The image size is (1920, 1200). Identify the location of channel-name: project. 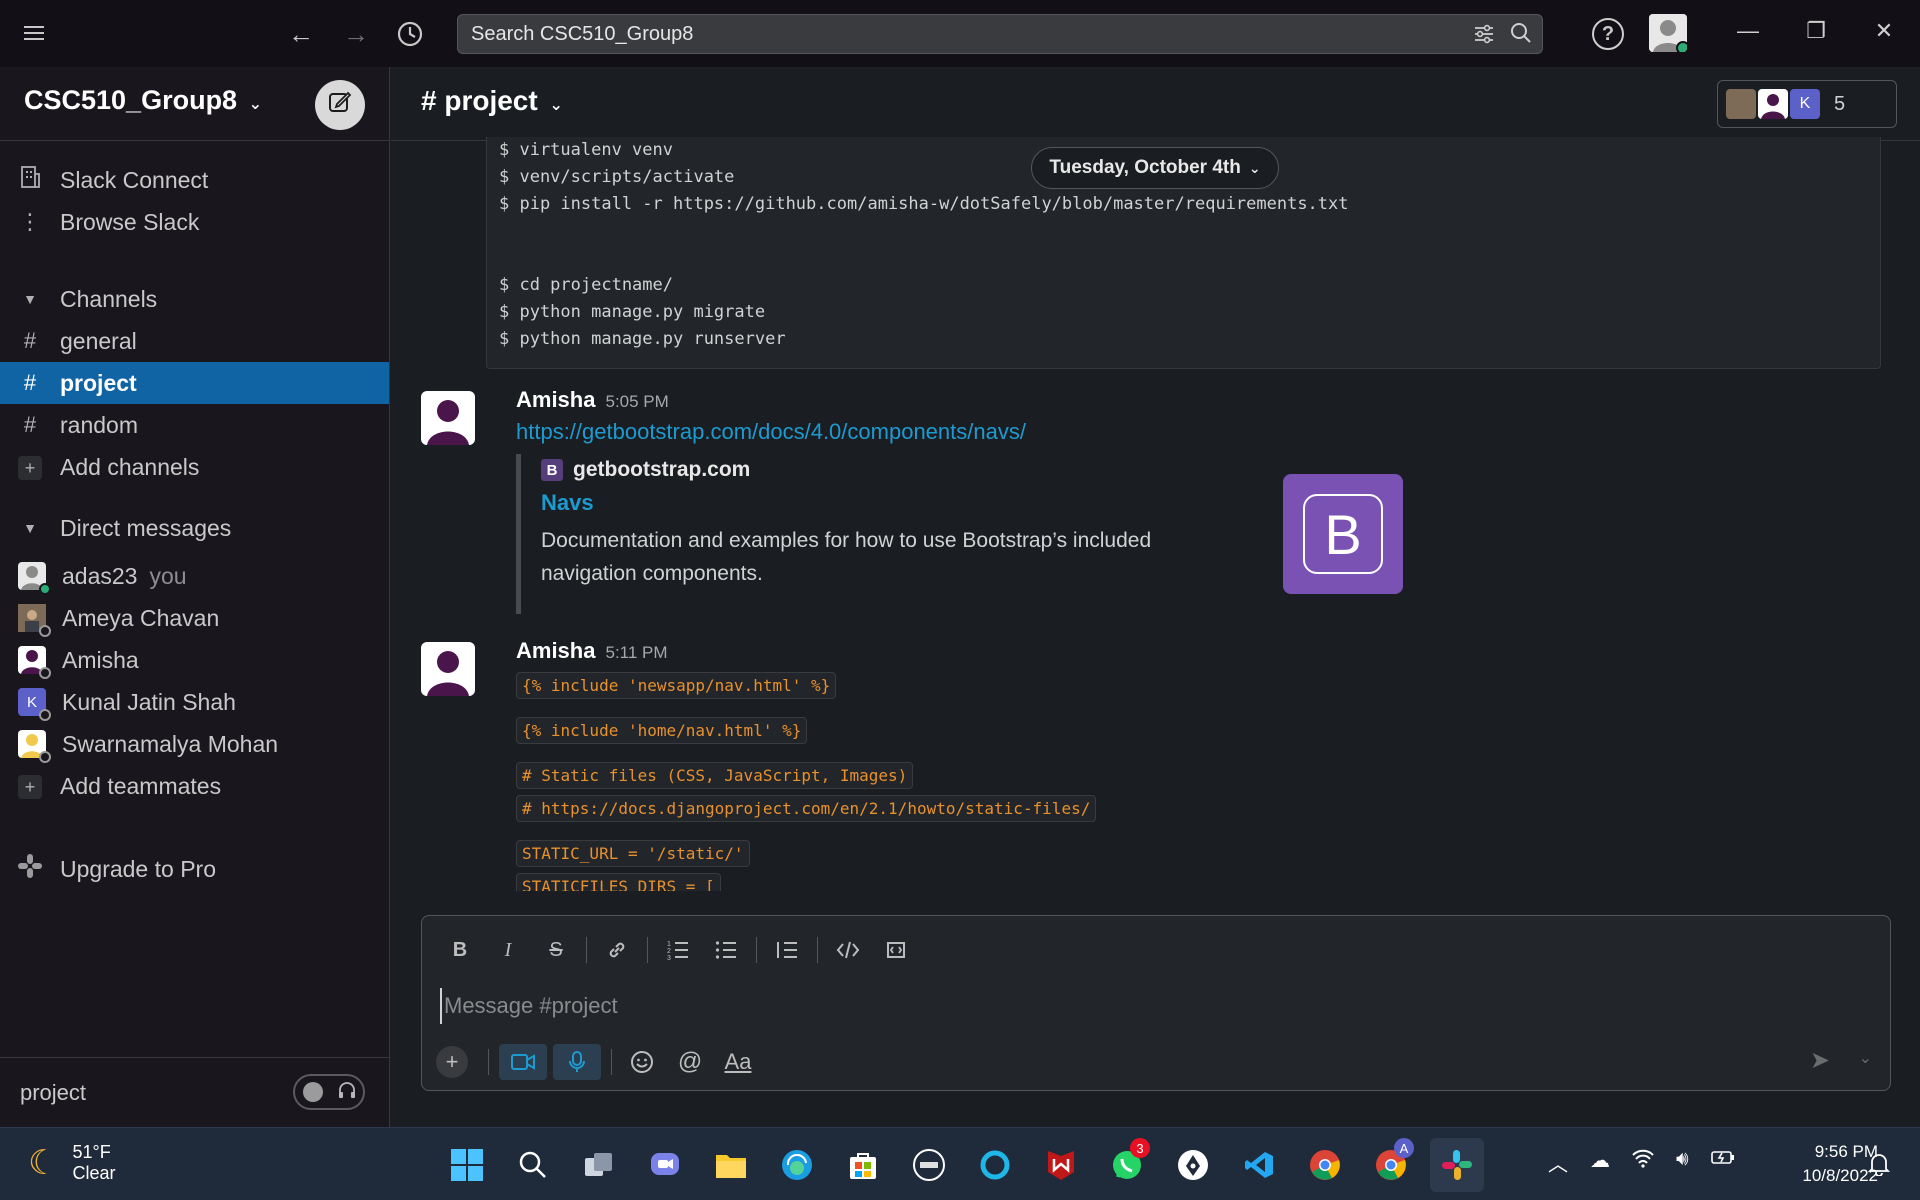
(98, 382).